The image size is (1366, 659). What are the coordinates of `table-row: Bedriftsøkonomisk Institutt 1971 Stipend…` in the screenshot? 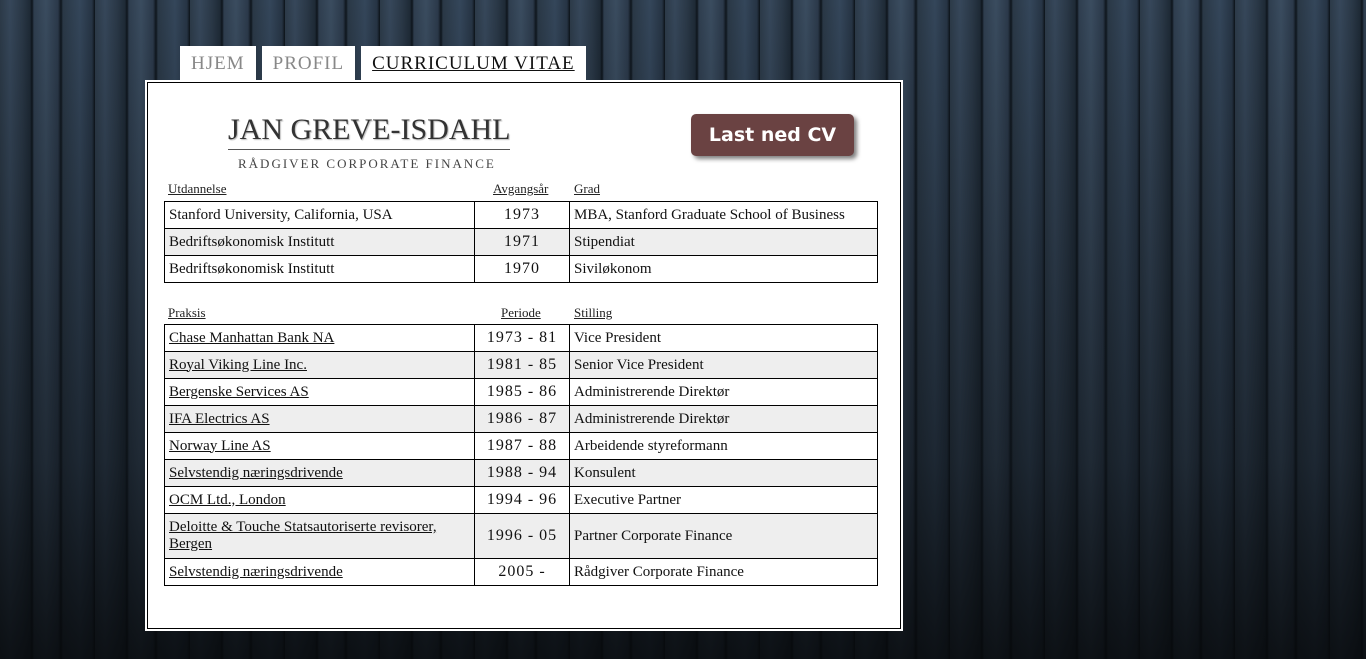 It's located at (521, 242).